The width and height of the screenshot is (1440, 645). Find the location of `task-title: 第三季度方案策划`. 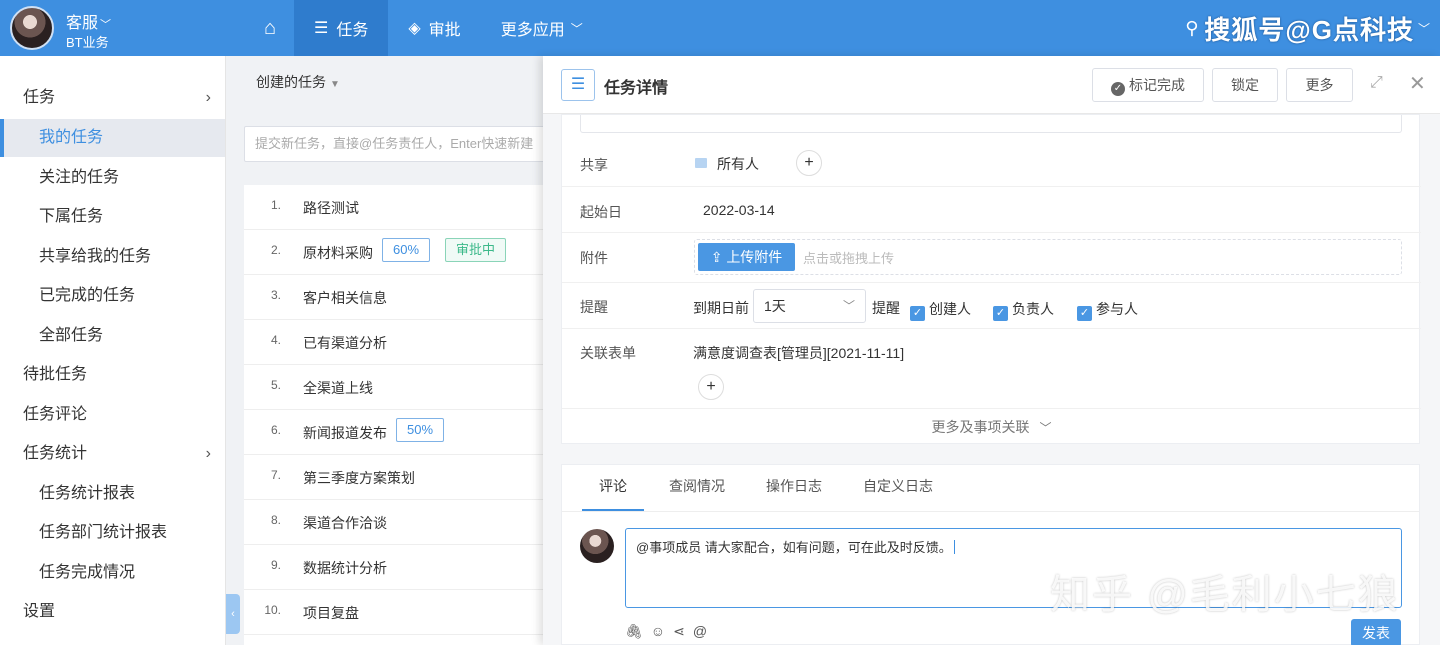

task-title: 第三季度方案策划 is located at coordinates (359, 478).